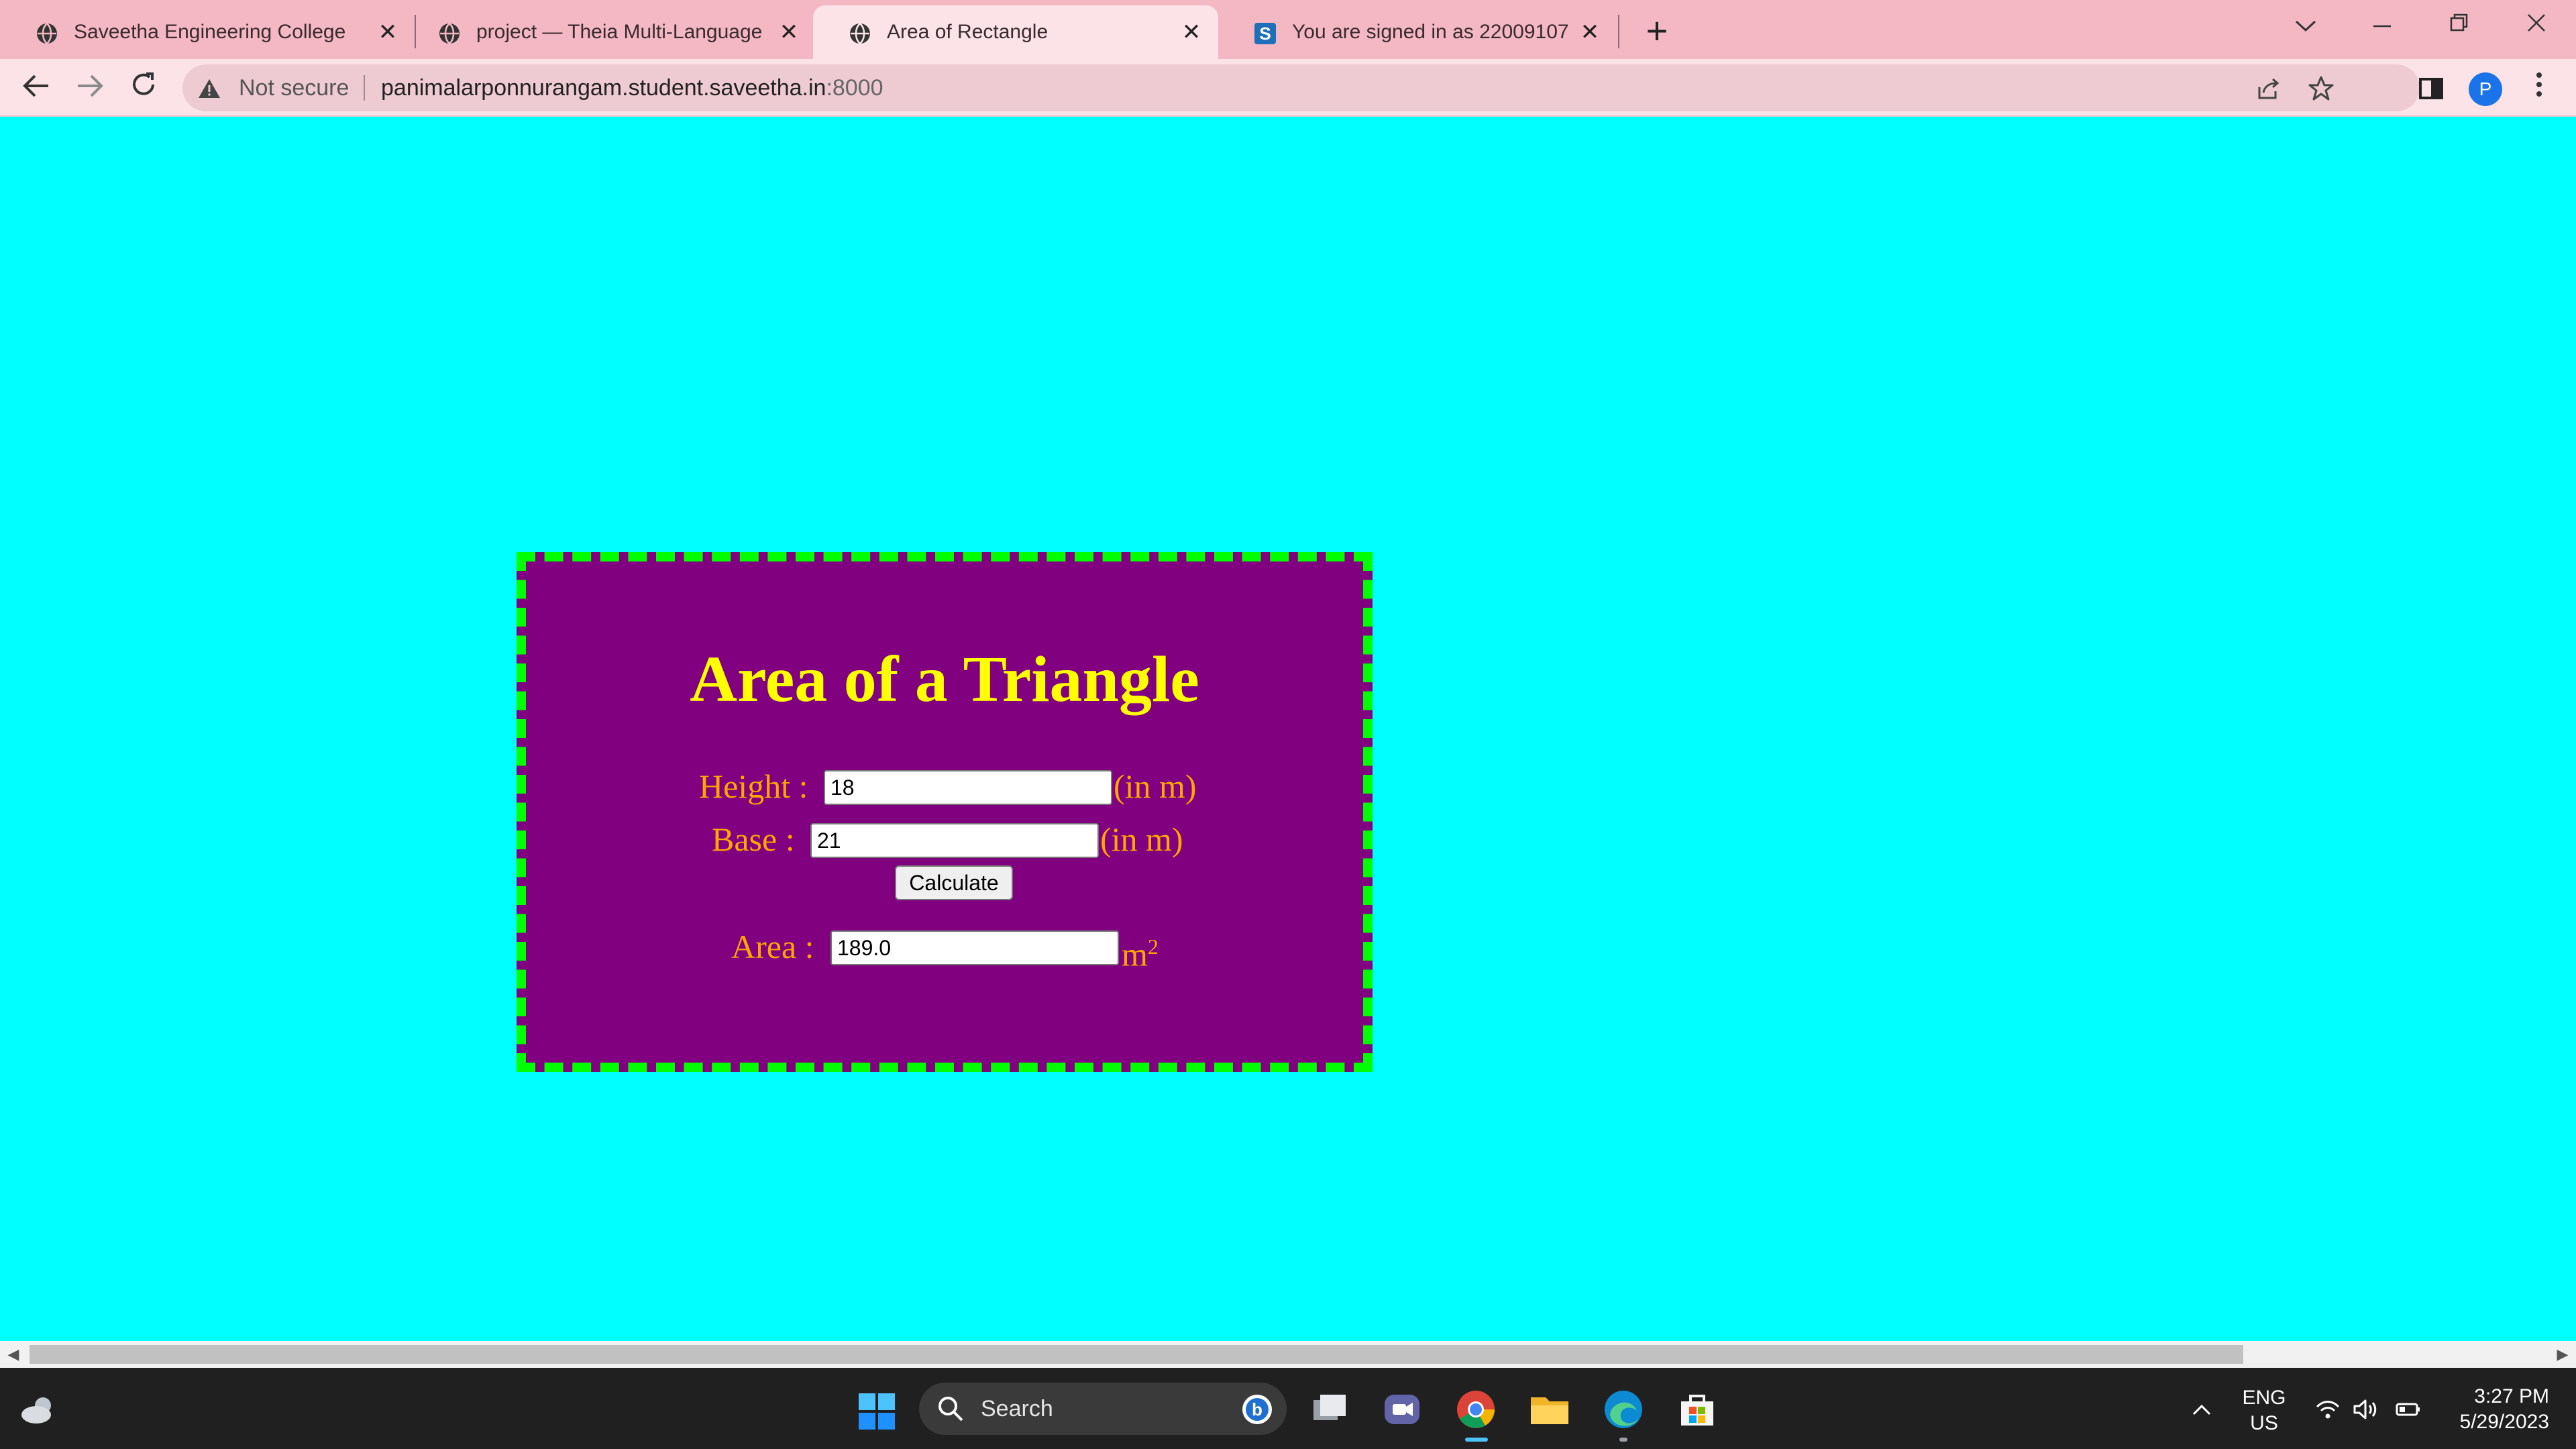 This screenshot has height=1449, width=2576. I want to click on new-tab-button: +, so click(1657, 31).